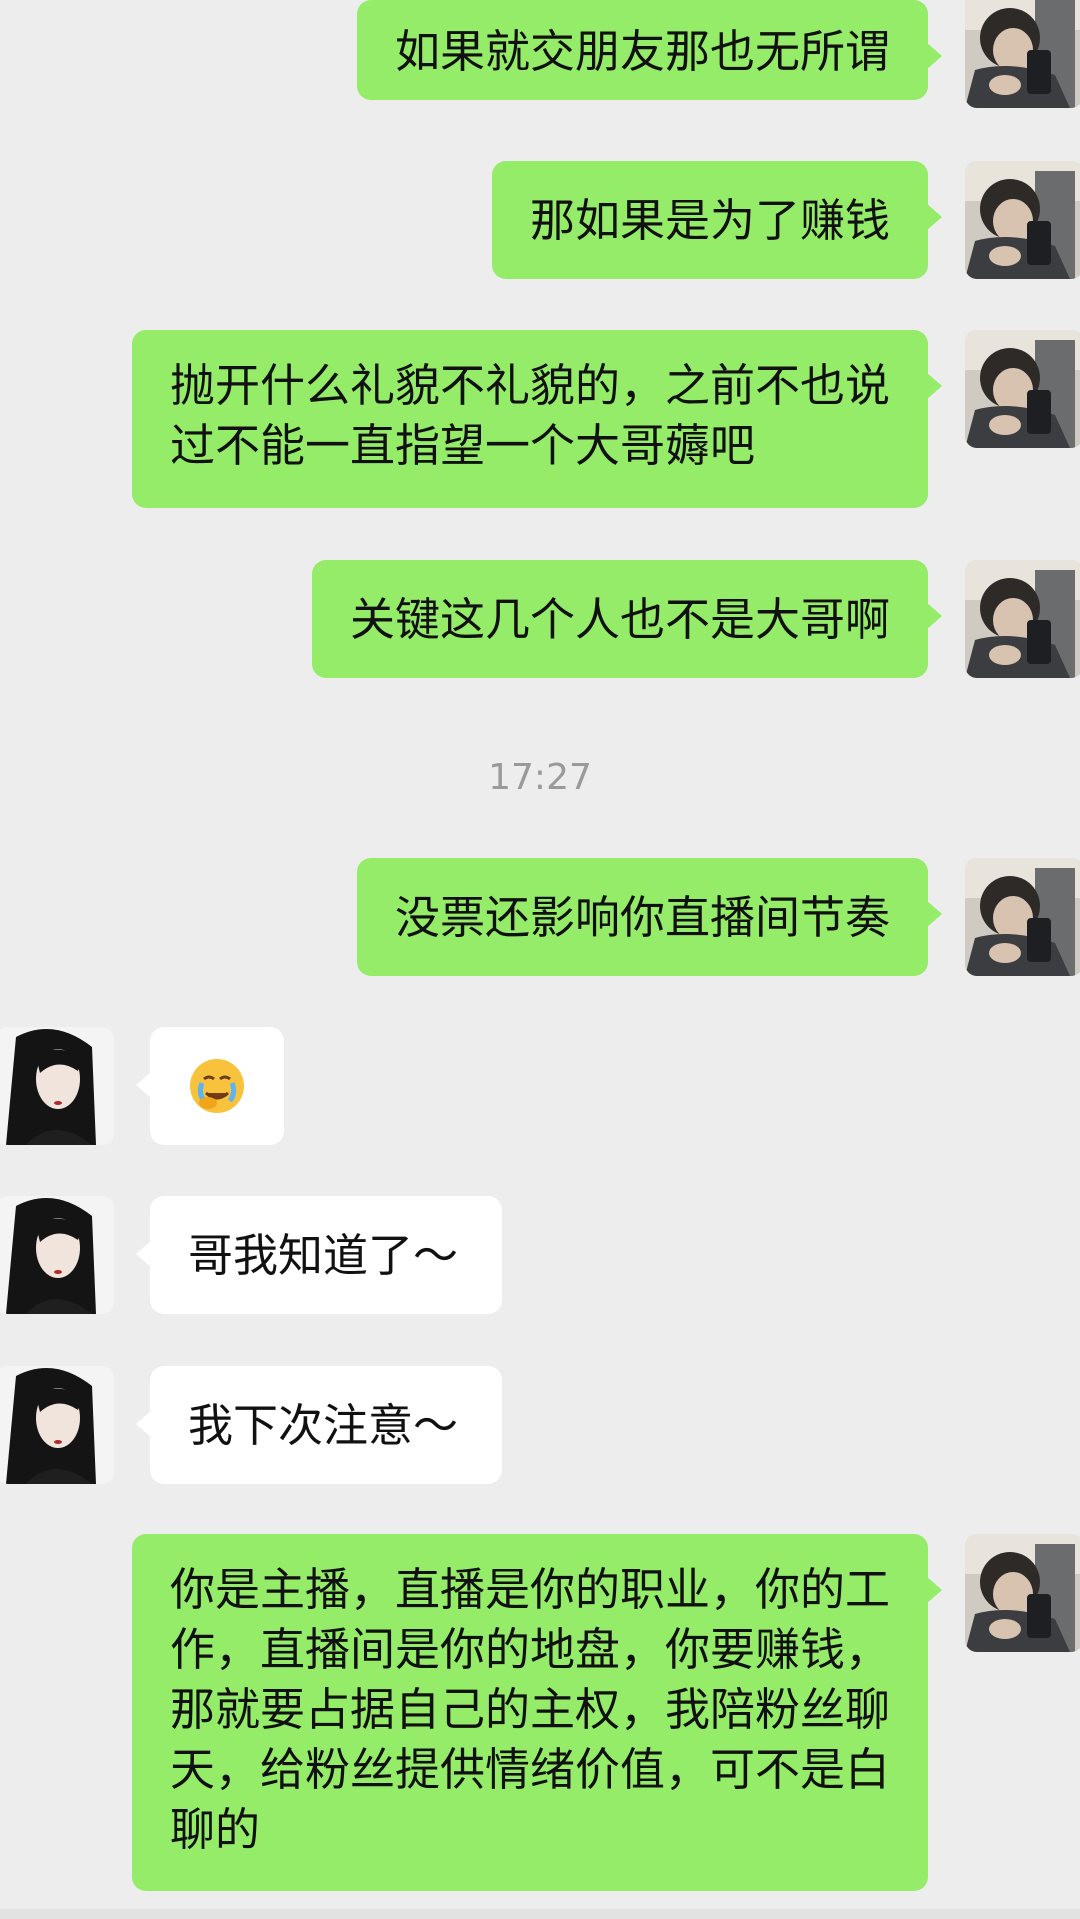 Image resolution: width=1080 pixels, height=1919 pixels. I want to click on message-row: 关键这几个人也不是大哥啊, so click(540, 620).